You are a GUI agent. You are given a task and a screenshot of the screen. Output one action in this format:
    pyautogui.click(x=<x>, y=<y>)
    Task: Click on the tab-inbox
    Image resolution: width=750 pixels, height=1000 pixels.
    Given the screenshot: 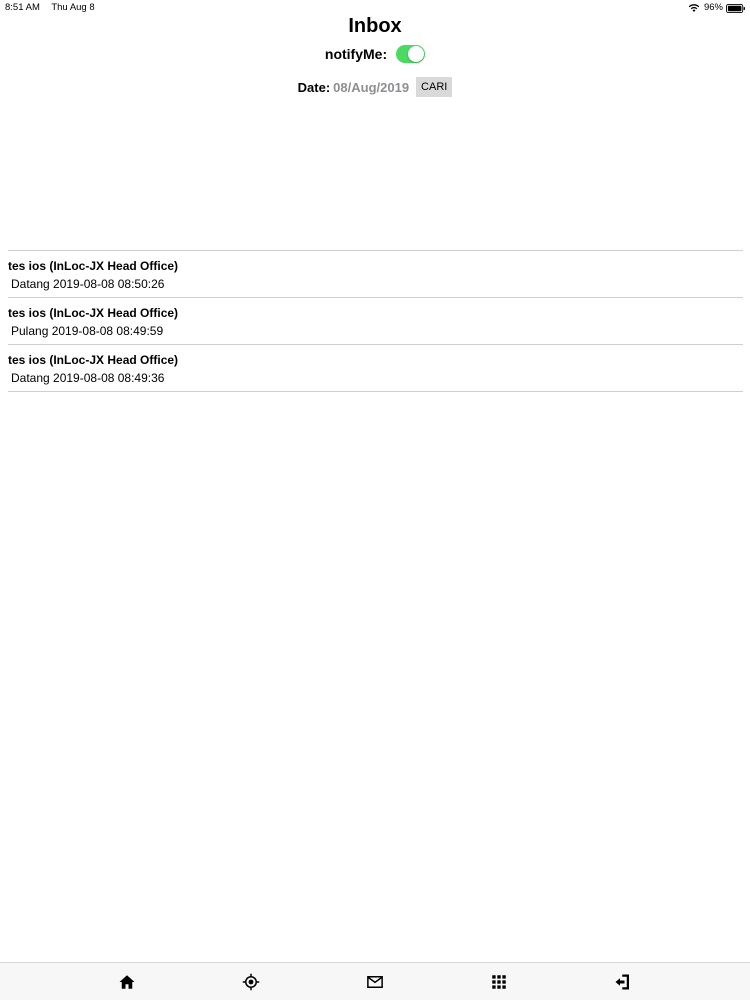 What is the action you would take?
    pyautogui.click(x=375, y=982)
    